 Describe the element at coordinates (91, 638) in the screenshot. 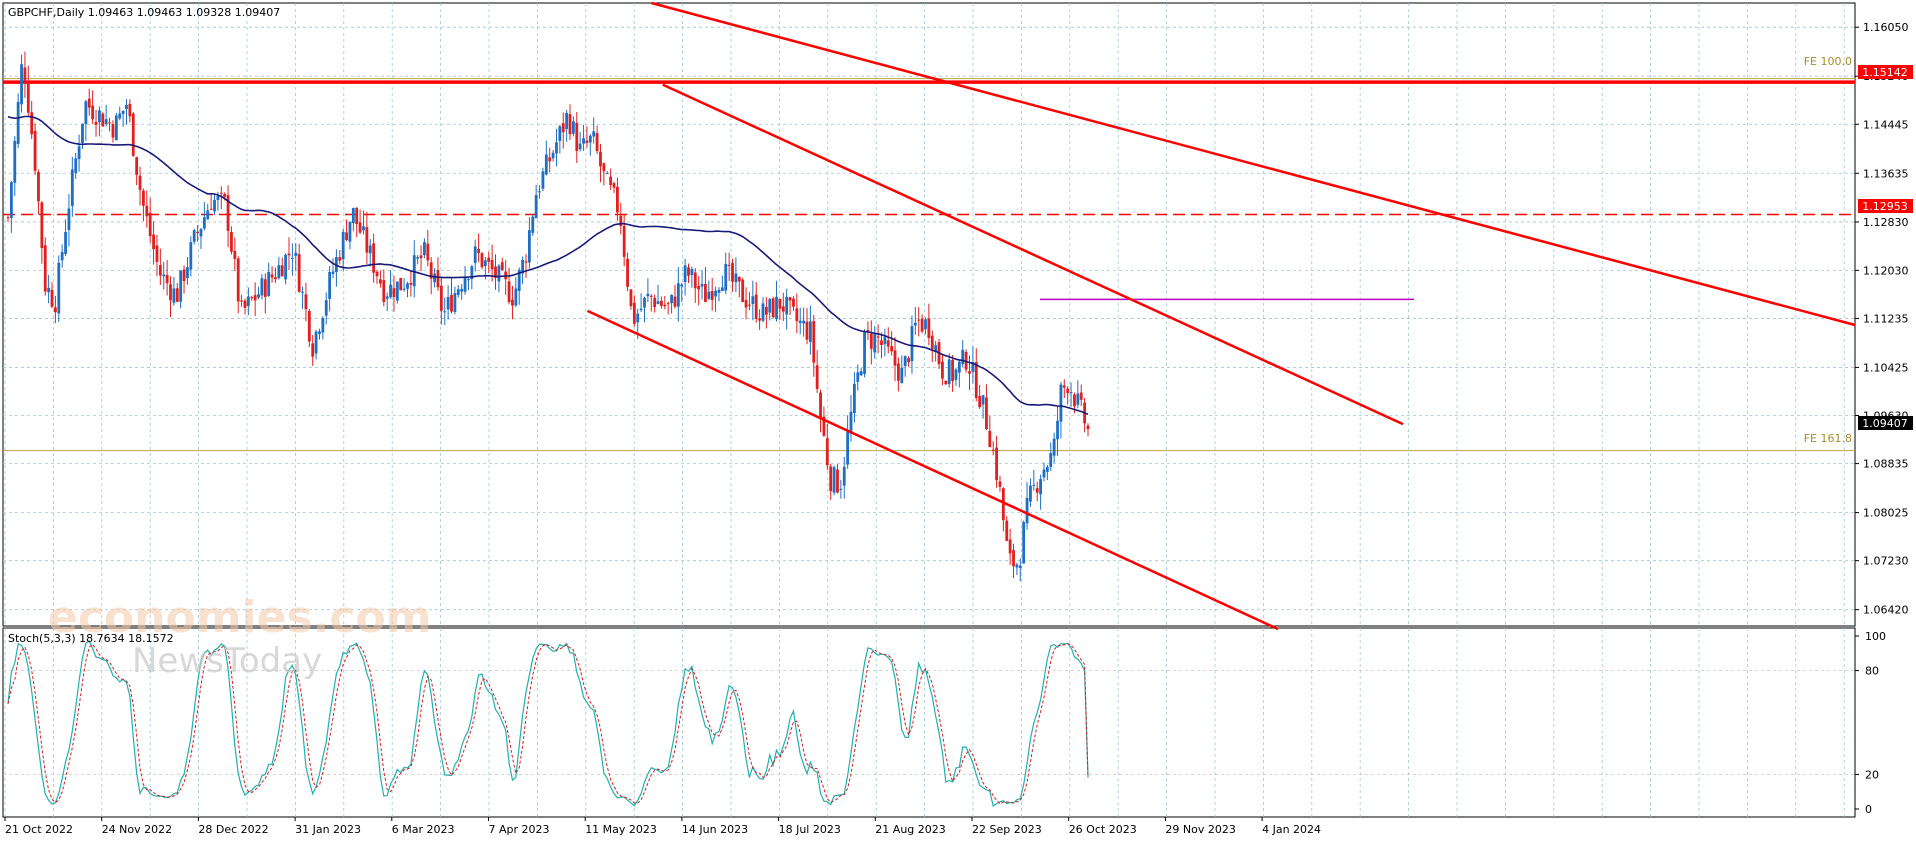

I see `oscillator-label: Stoch(5,3,3) 18.7634 18.1572` at that location.